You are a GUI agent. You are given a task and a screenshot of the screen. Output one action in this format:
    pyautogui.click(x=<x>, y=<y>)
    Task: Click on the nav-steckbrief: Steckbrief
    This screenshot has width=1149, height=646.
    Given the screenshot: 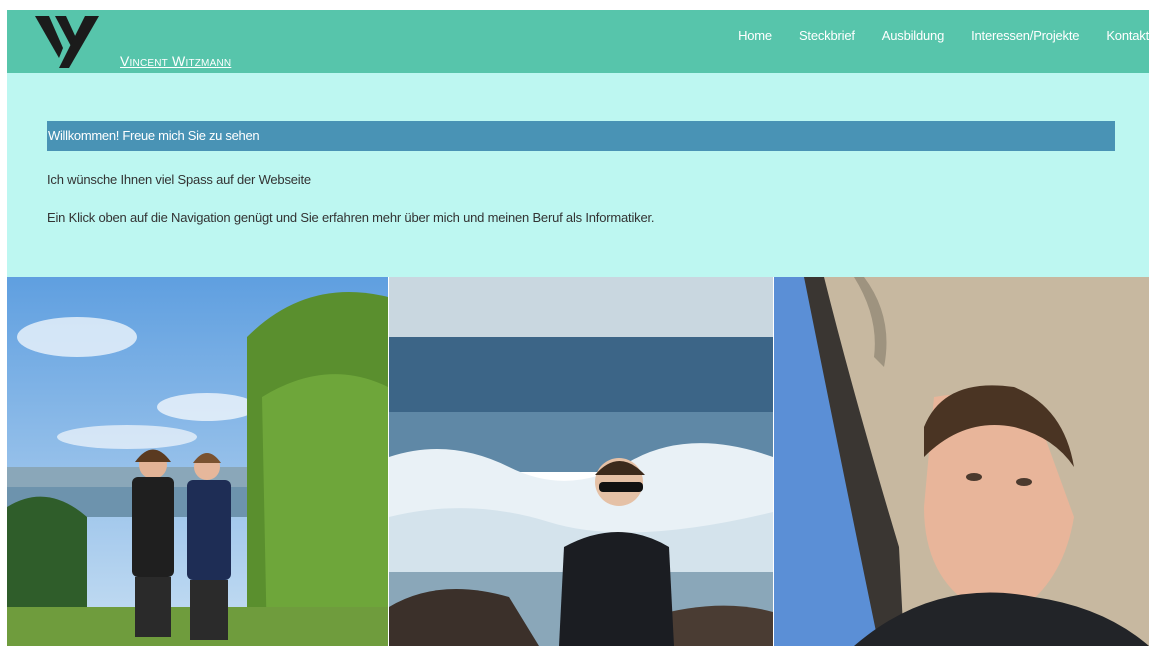 What is the action you would take?
    pyautogui.click(x=827, y=38)
    